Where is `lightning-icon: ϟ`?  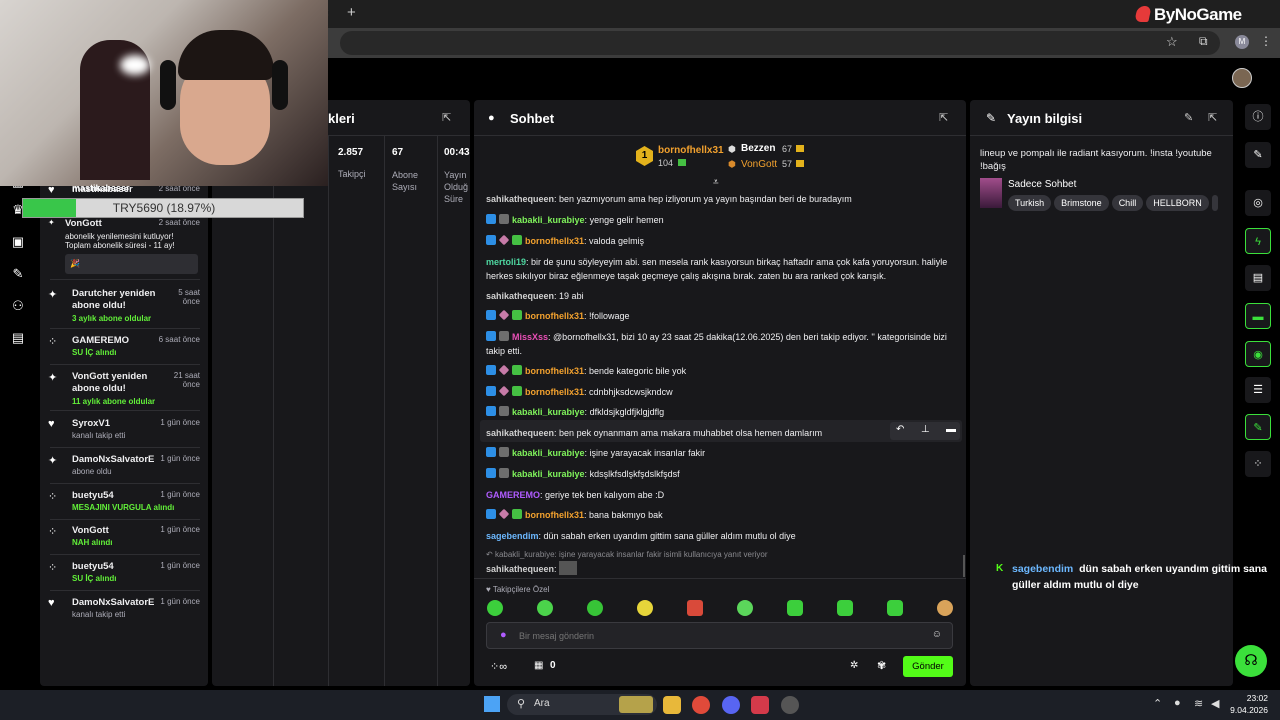 lightning-icon: ϟ is located at coordinates (1258, 241).